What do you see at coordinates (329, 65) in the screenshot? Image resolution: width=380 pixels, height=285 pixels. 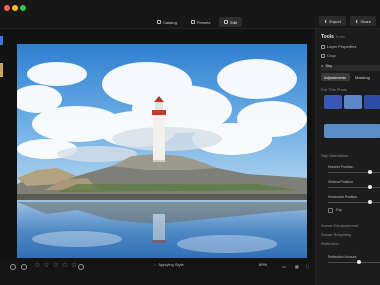 I see `sky-label: Sky` at bounding box center [329, 65].